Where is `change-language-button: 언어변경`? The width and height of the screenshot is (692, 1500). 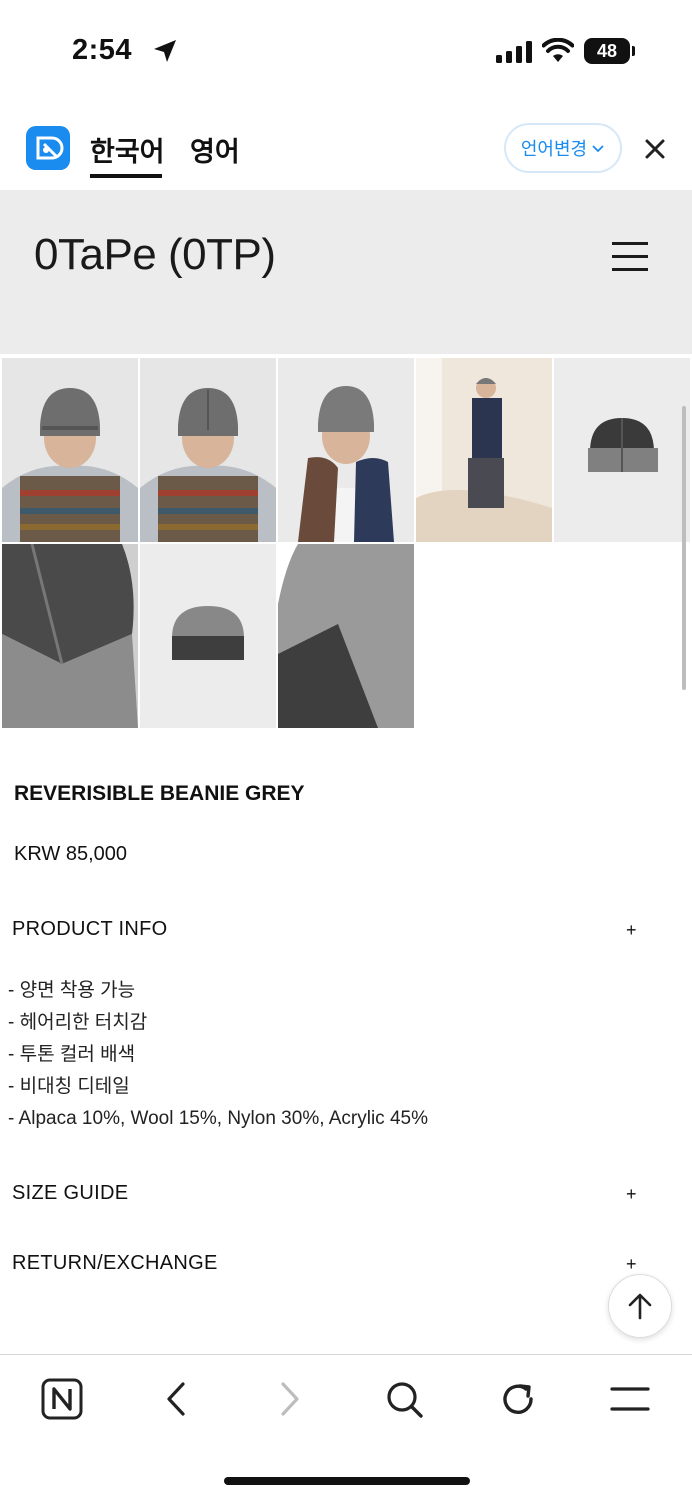
change-language-button: 언어변경 is located at coordinates (563, 148).